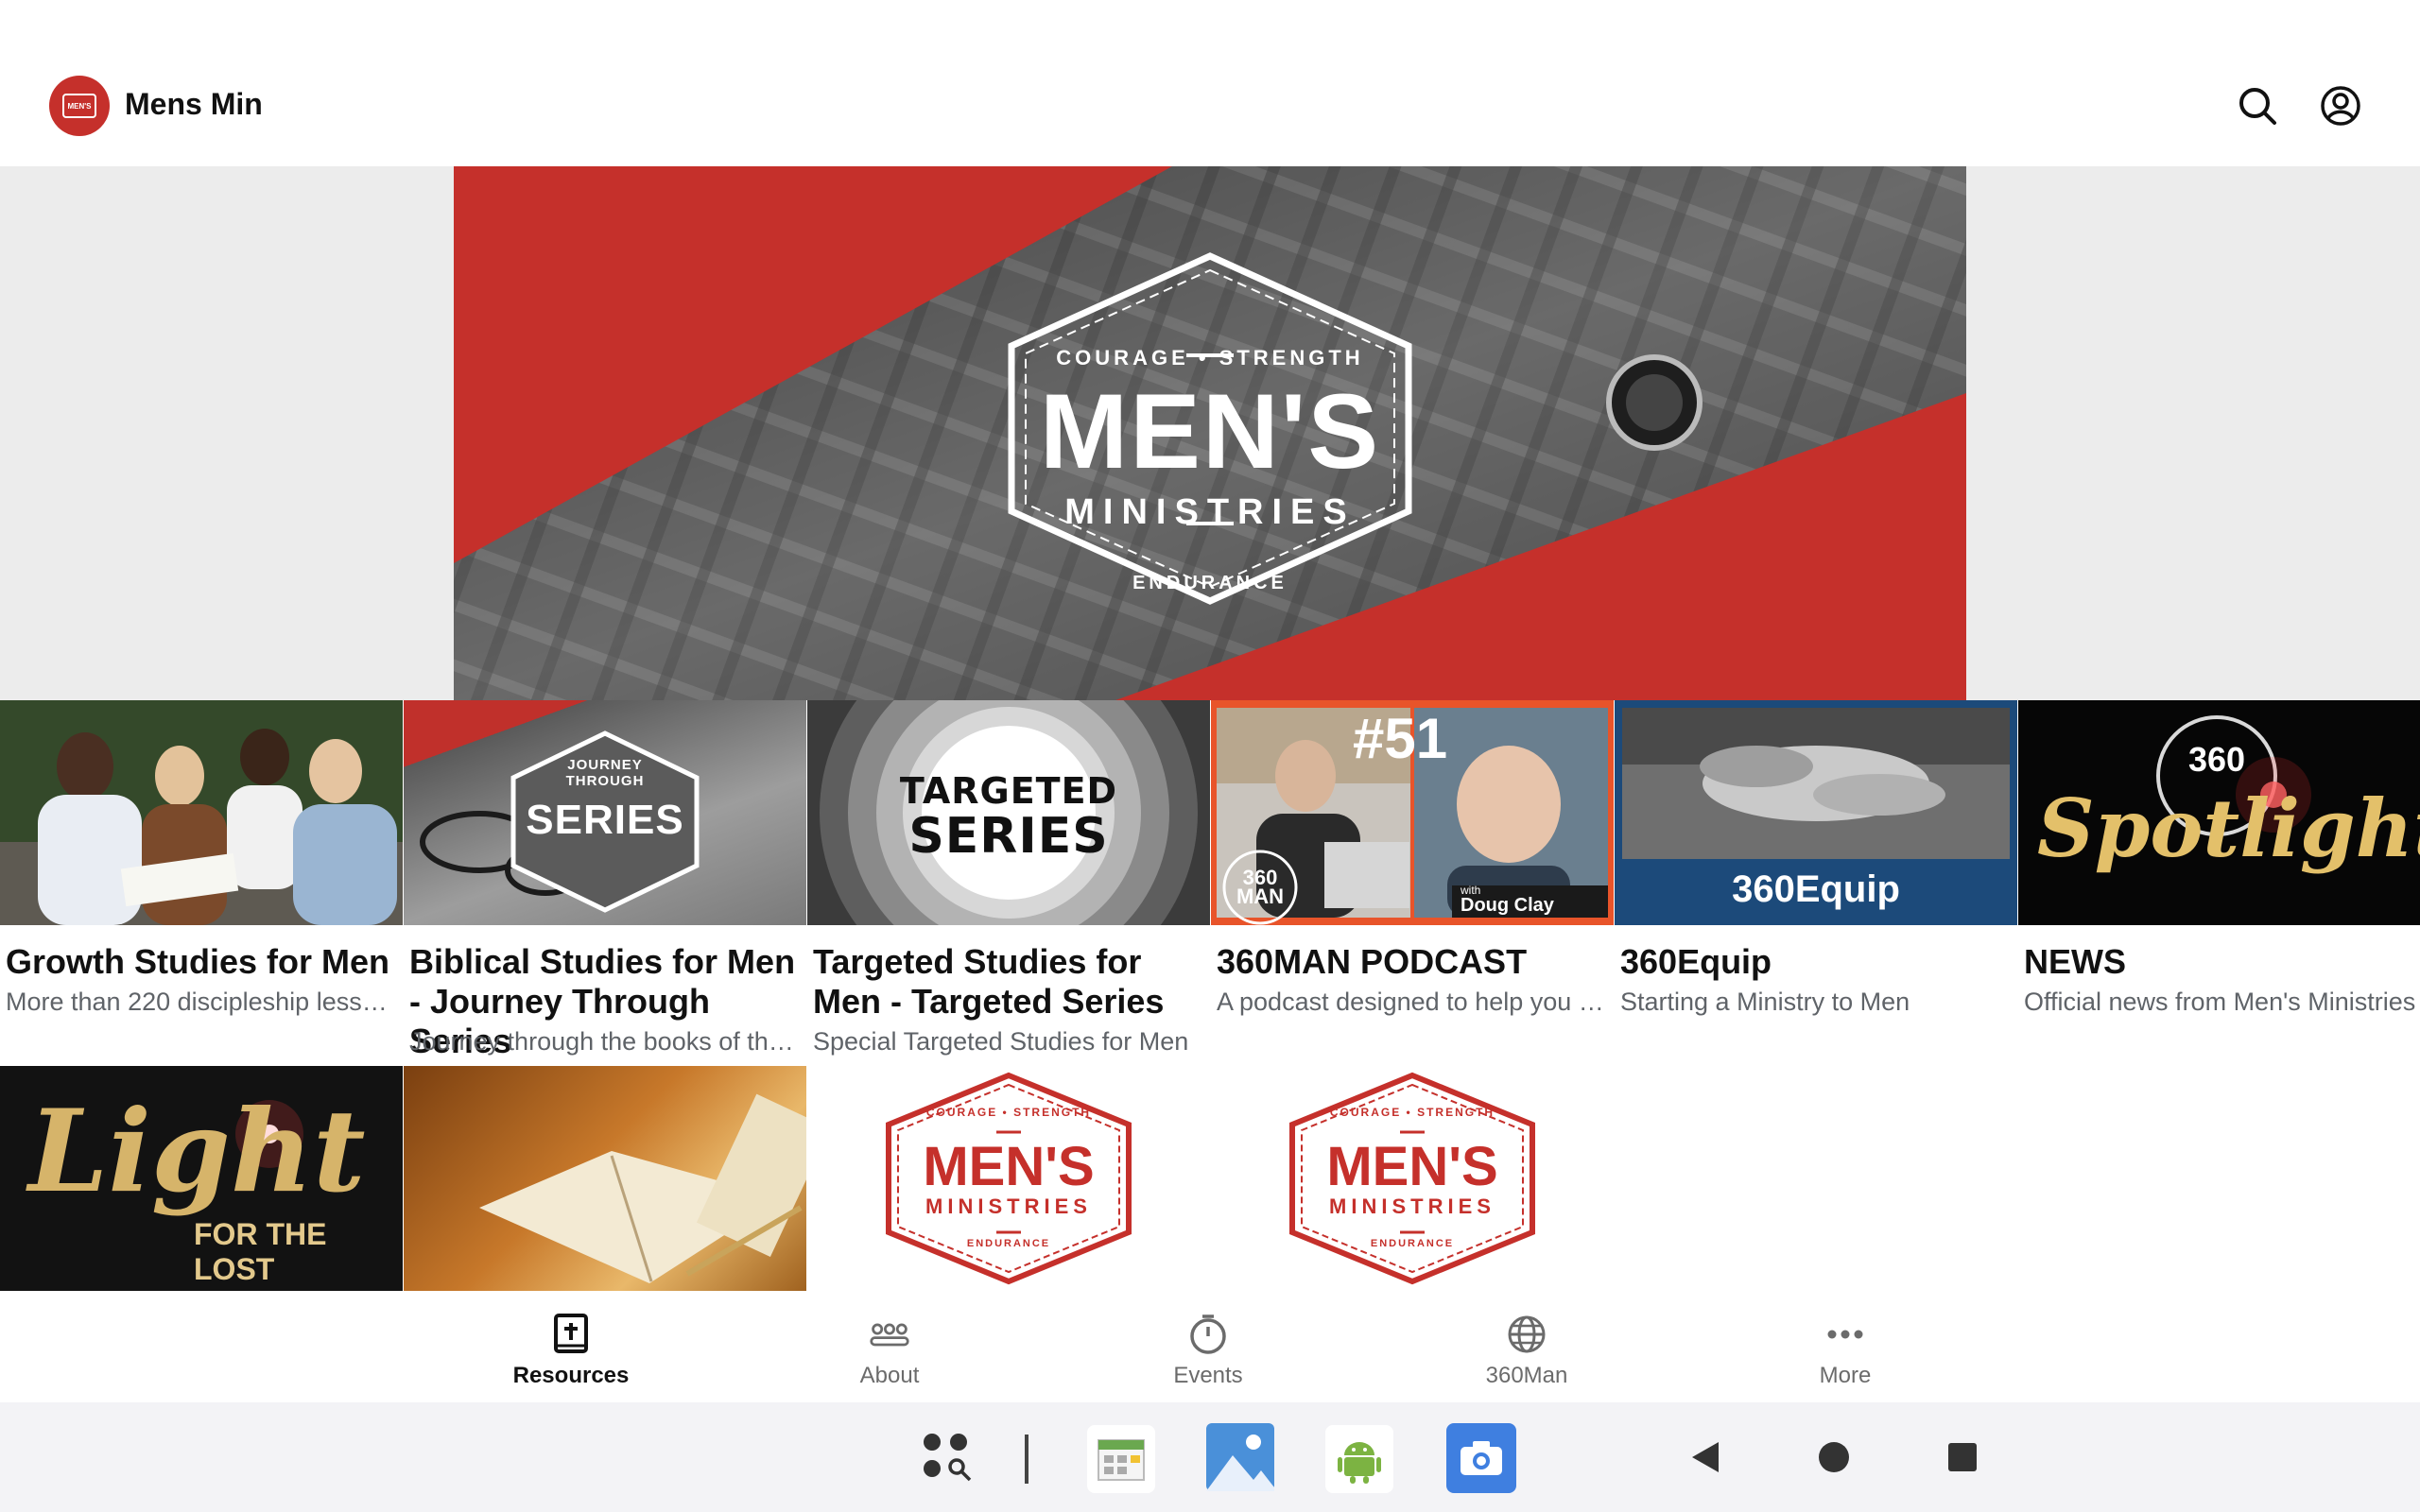  I want to click on thumb-episode-number: #51, so click(1400, 738).